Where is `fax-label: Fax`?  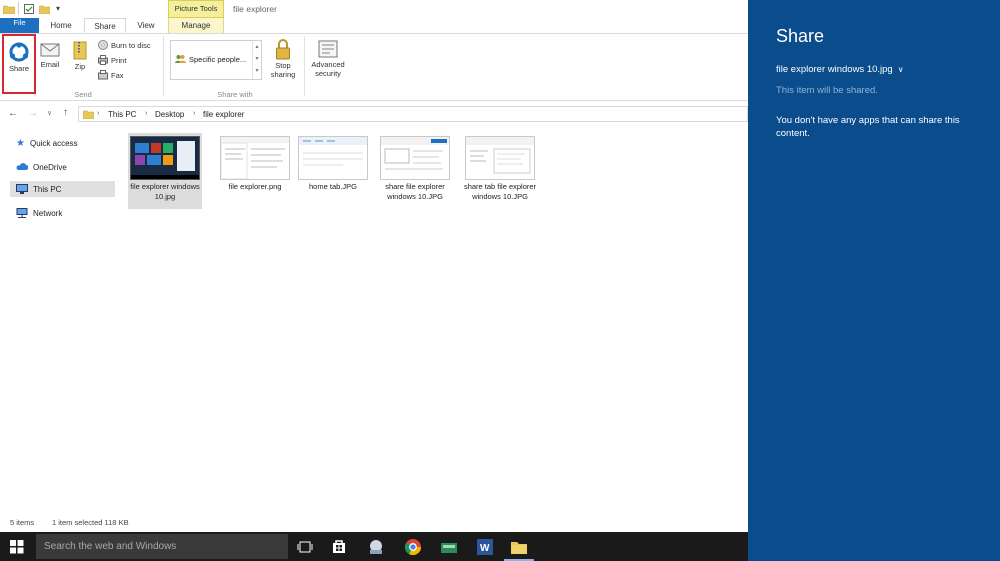
fax-label: Fax is located at coordinates (117, 75).